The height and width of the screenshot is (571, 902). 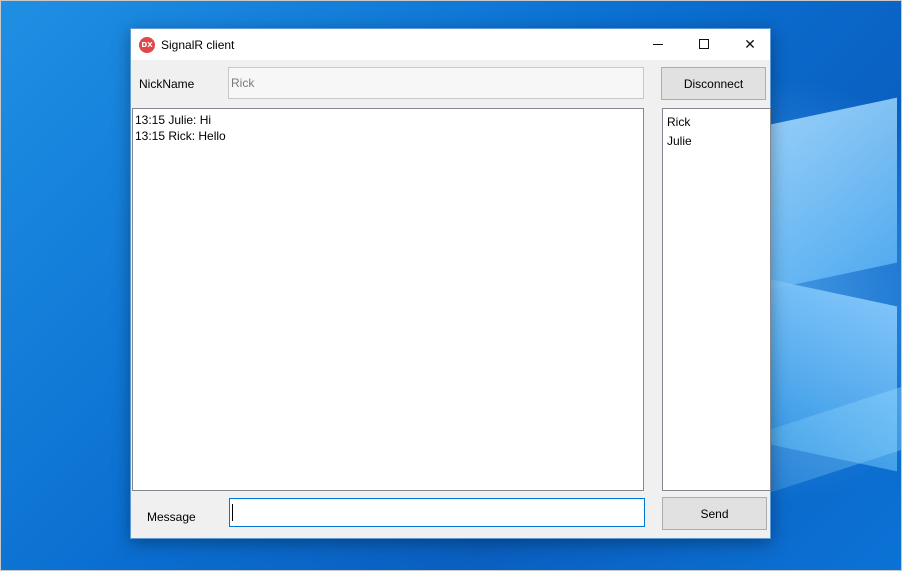 What do you see at coordinates (436, 83) in the screenshot?
I see `nickname-field` at bounding box center [436, 83].